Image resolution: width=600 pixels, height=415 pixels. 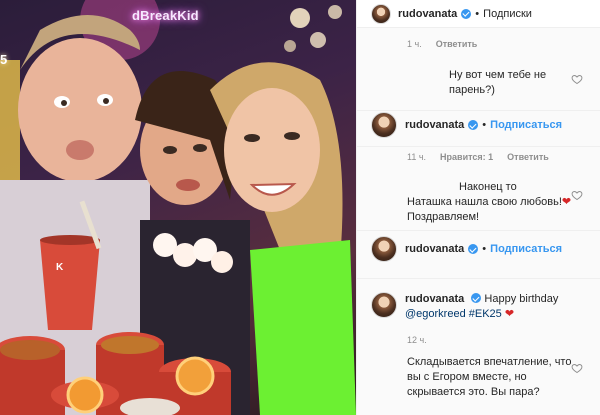 What do you see at coordinates (417, 157) in the screenshot?
I see `comment-time: 11 ч.` at bounding box center [417, 157].